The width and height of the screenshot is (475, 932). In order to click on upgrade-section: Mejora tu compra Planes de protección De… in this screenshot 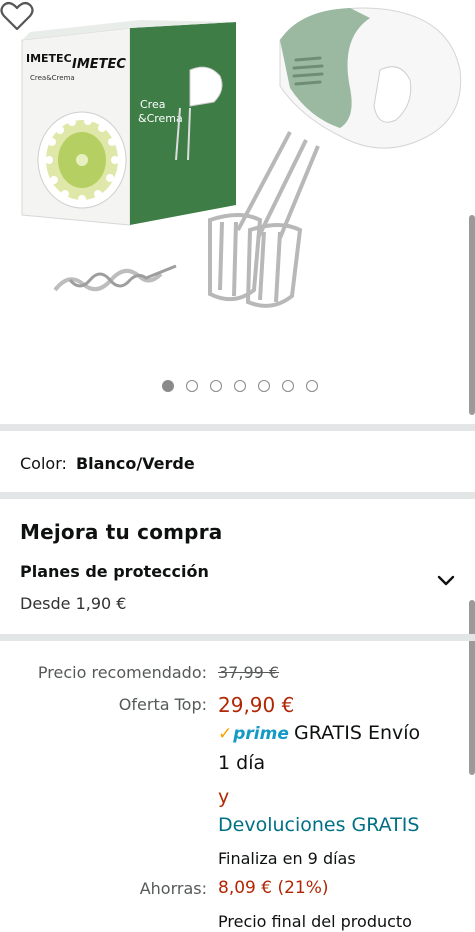, I will do `click(240, 566)`.